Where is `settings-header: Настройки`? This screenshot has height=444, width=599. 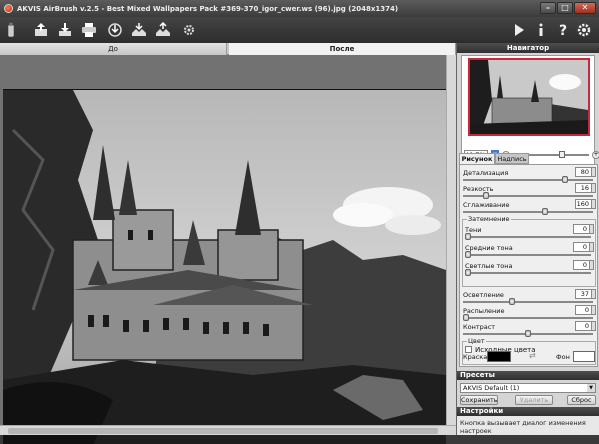 settings-header: Настройки is located at coordinates (528, 411).